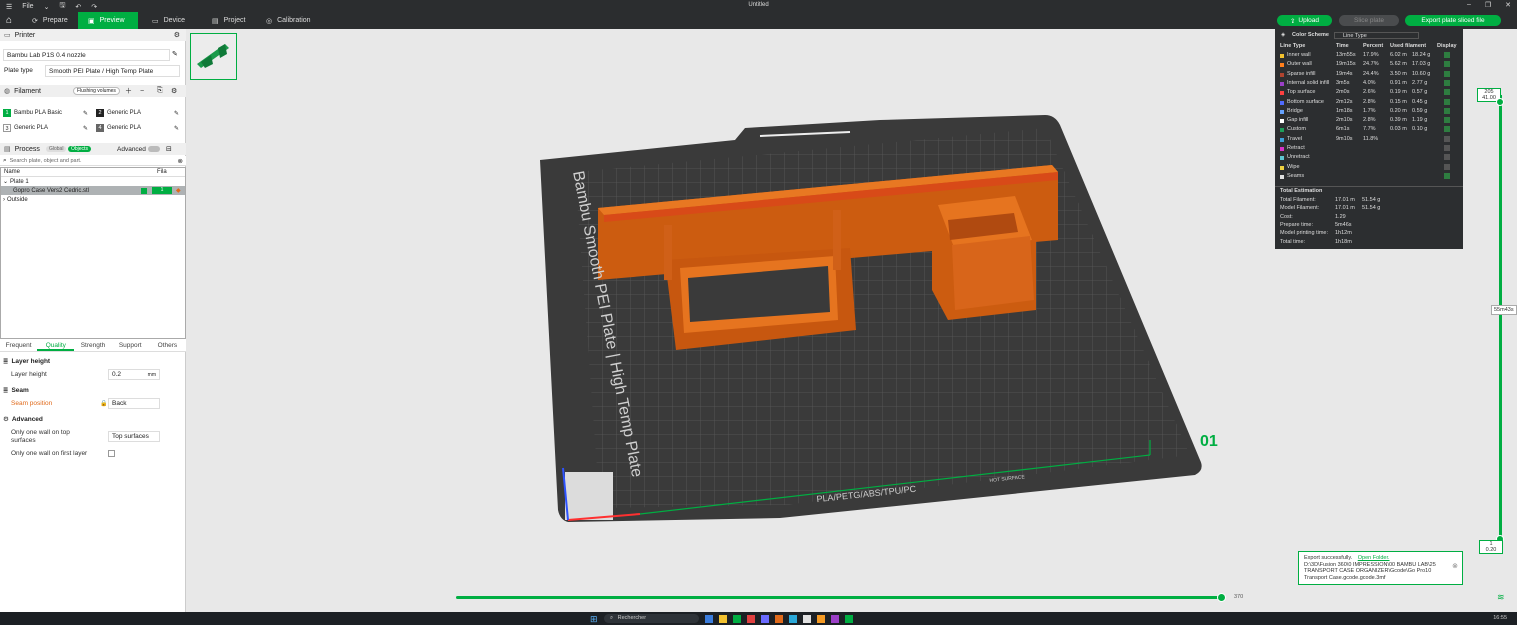  What do you see at coordinates (134, 374) in the screenshot?
I see `layer-height-input: 0.2 mm` at bounding box center [134, 374].